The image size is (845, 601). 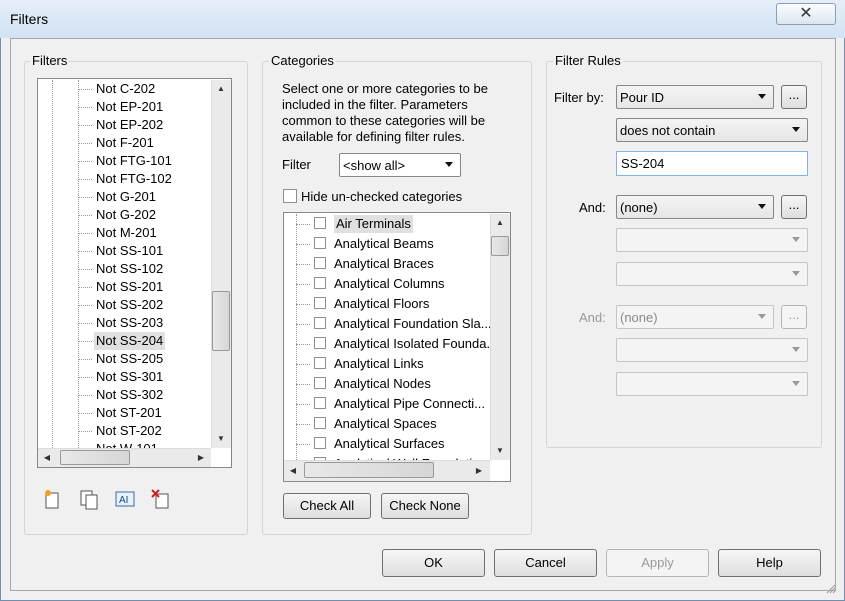 I want to click on category-filter-dropdown: <show all>, so click(x=400, y=165).